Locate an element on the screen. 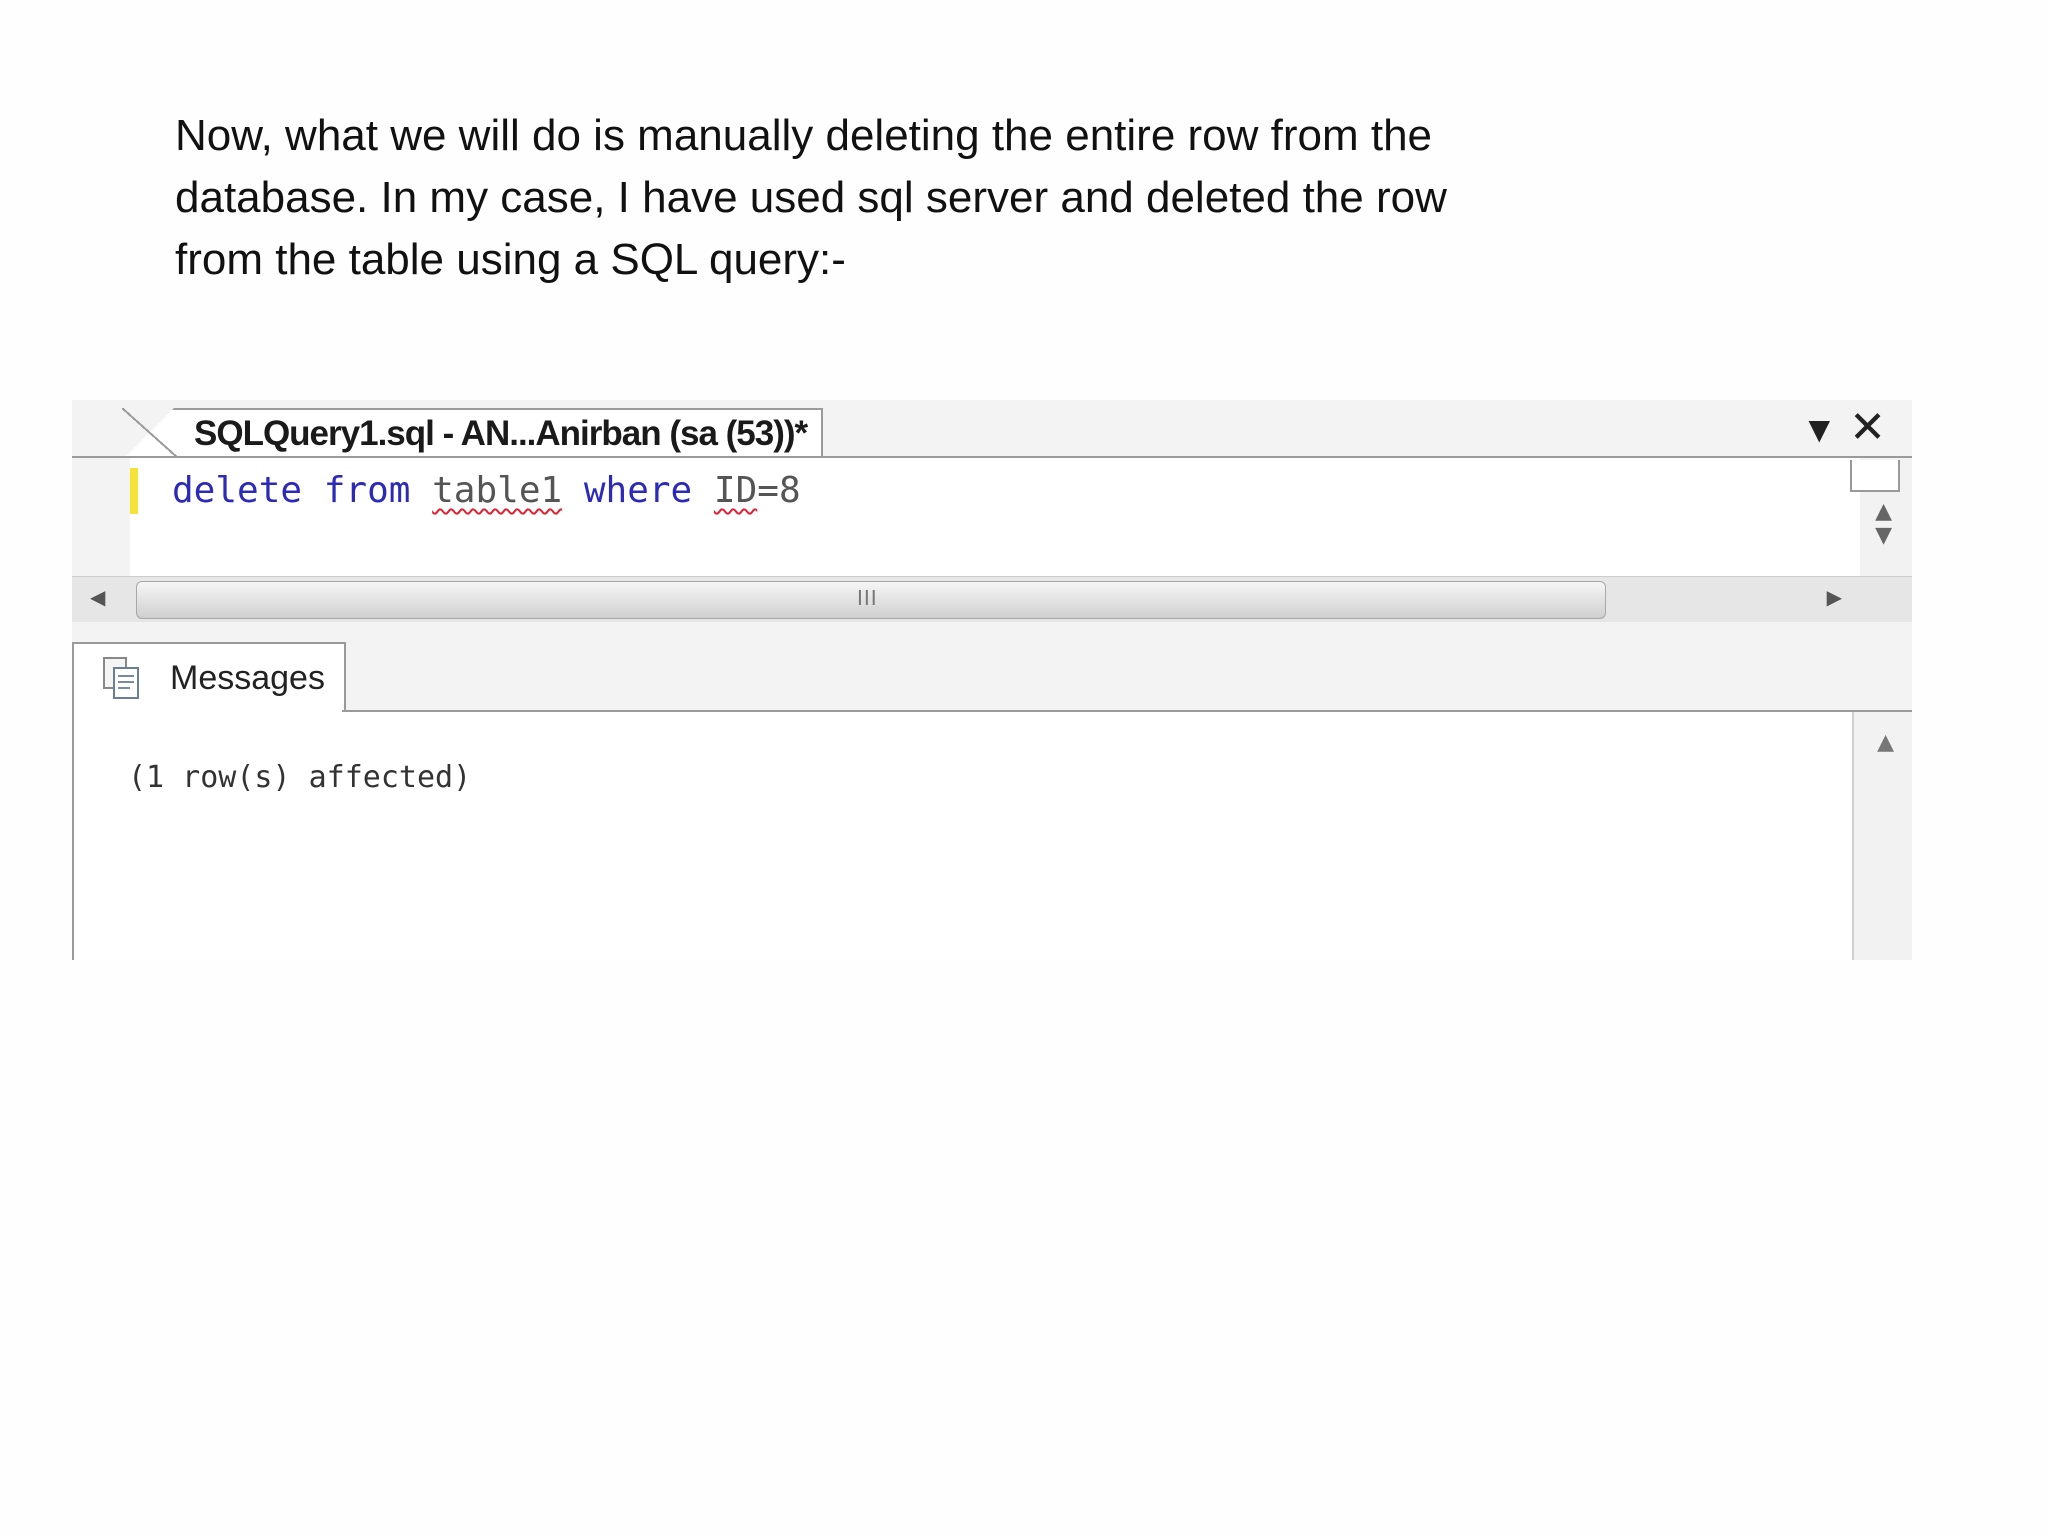 This screenshot has width=2048, height=1536. tab-edge is located at coordinates (150, 433).